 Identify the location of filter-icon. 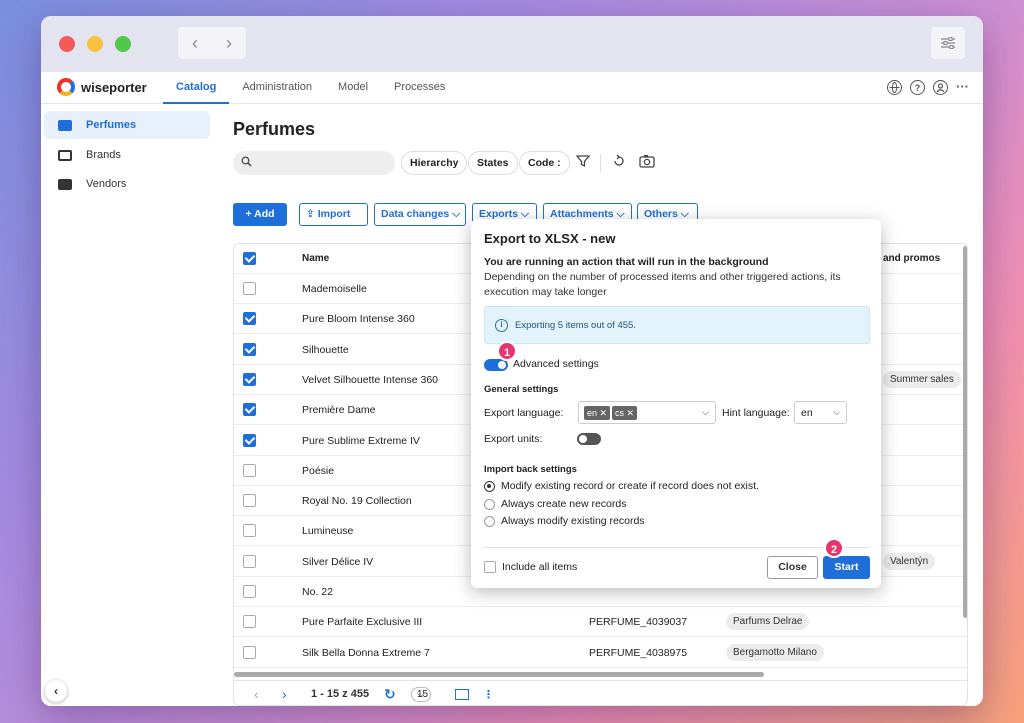
(583, 162).